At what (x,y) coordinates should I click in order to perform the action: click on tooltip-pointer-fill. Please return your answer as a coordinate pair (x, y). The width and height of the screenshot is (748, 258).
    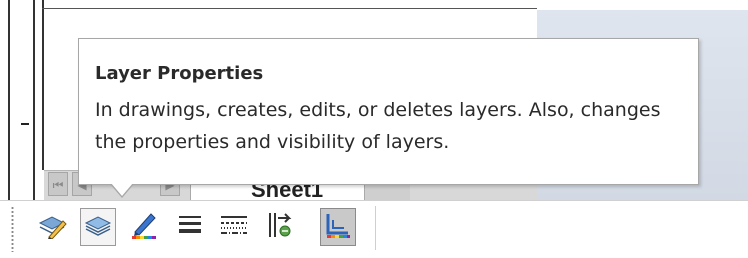
    Looking at the image, I should click on (122, 189).